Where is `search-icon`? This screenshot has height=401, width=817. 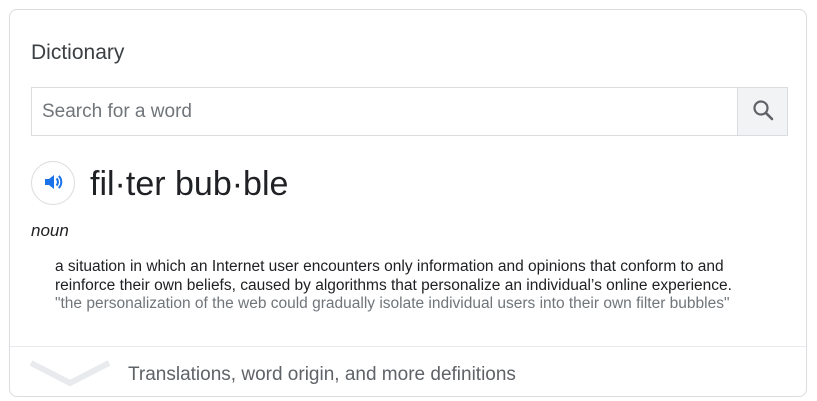
search-icon is located at coordinates (763, 111).